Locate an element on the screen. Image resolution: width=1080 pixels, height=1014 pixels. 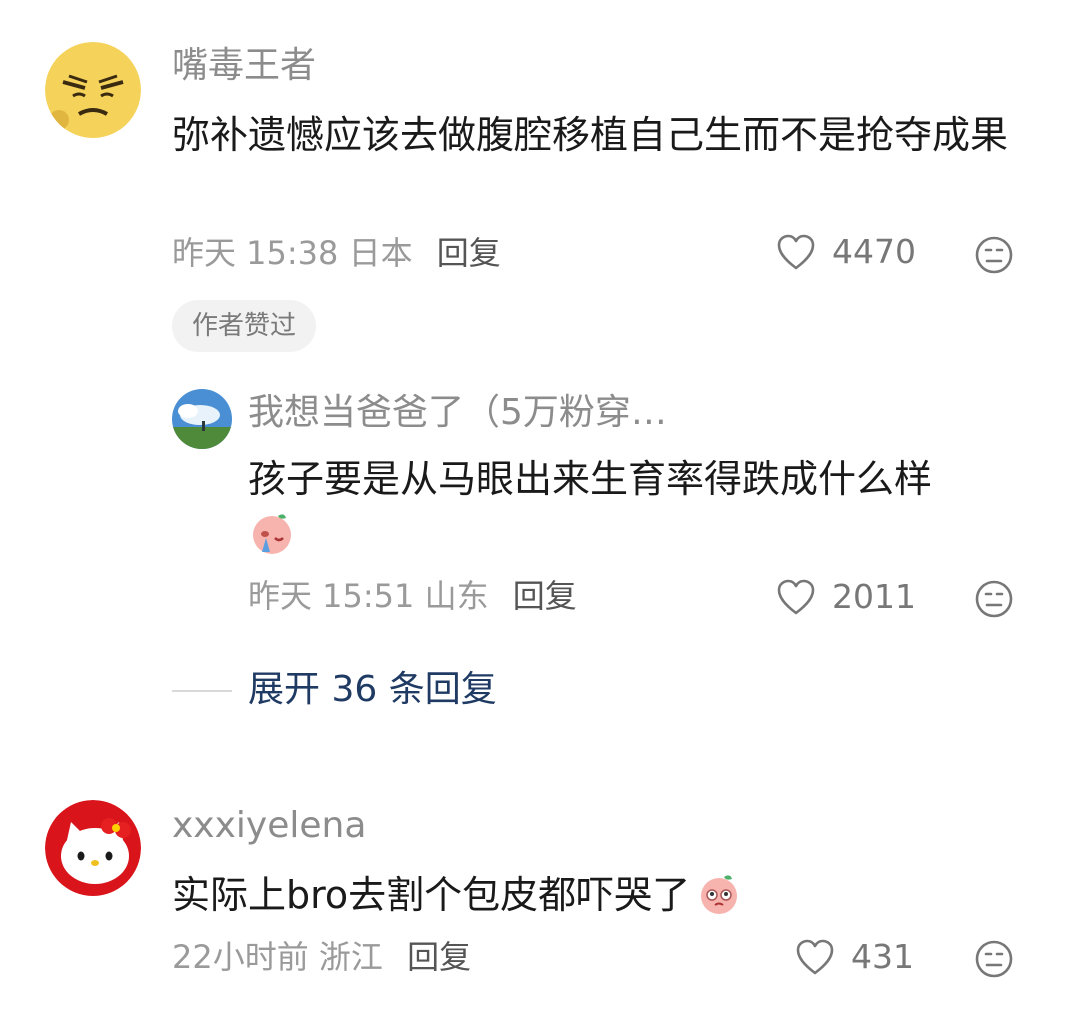
like-button: 431 is located at coordinates (854, 956).